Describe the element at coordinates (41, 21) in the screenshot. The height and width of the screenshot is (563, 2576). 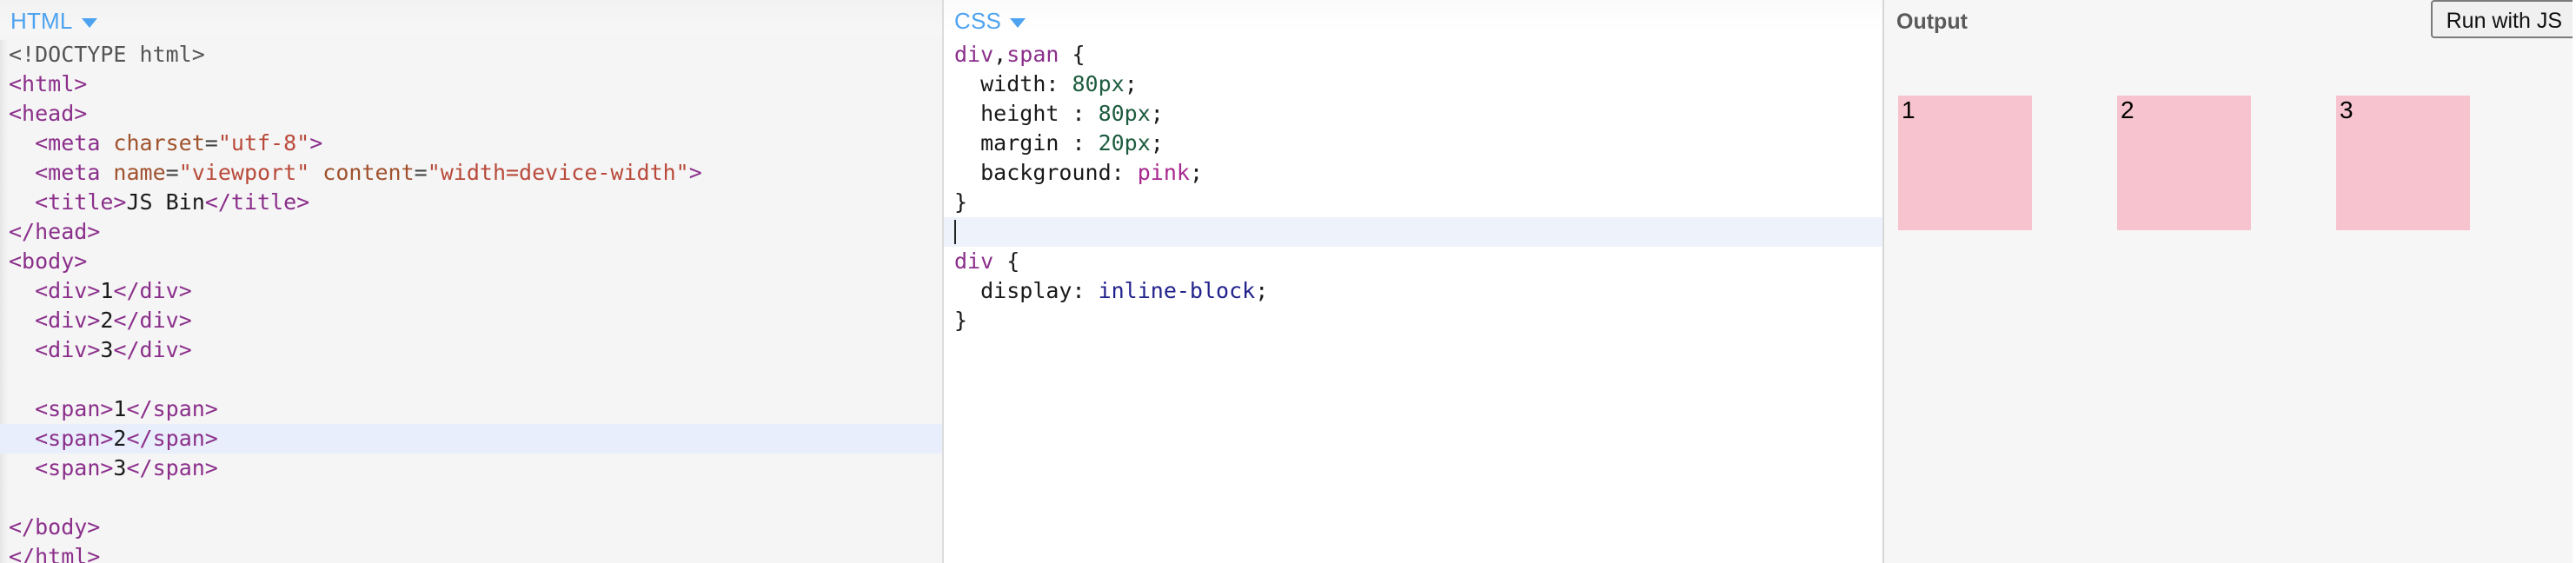
I see `tab-html: HTML` at that location.